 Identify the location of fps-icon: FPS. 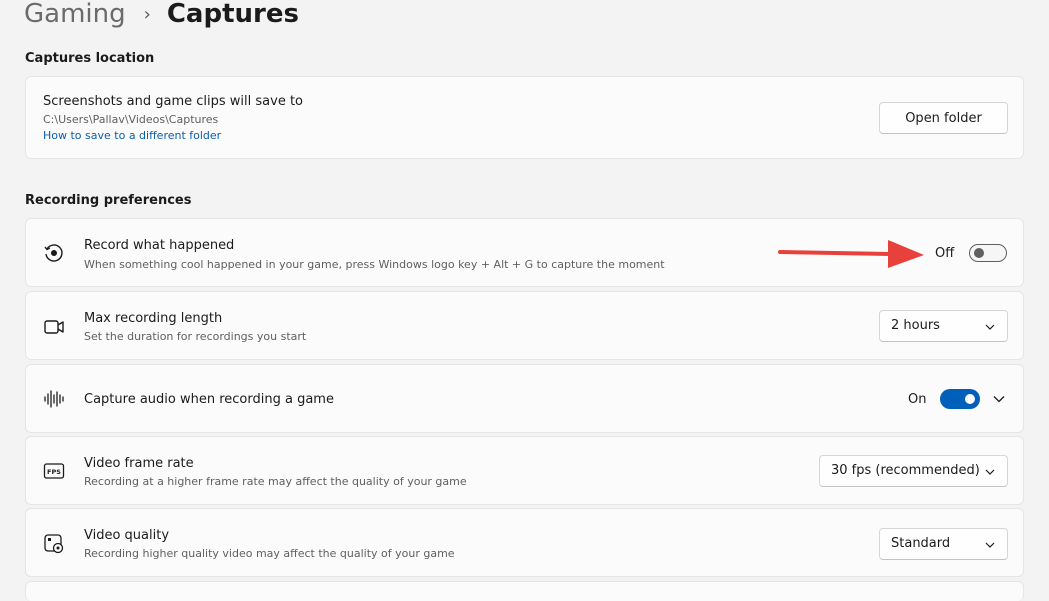
(54, 471).